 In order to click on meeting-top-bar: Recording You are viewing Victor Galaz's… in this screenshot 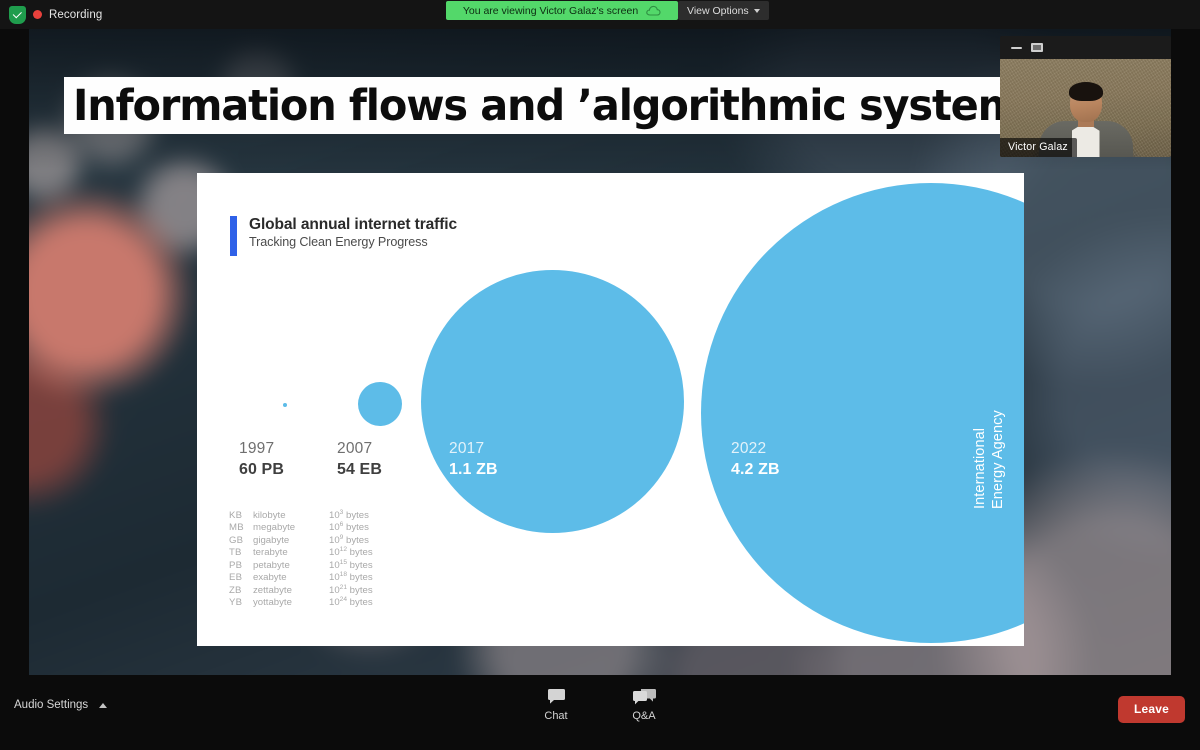, I will do `click(600, 14)`.